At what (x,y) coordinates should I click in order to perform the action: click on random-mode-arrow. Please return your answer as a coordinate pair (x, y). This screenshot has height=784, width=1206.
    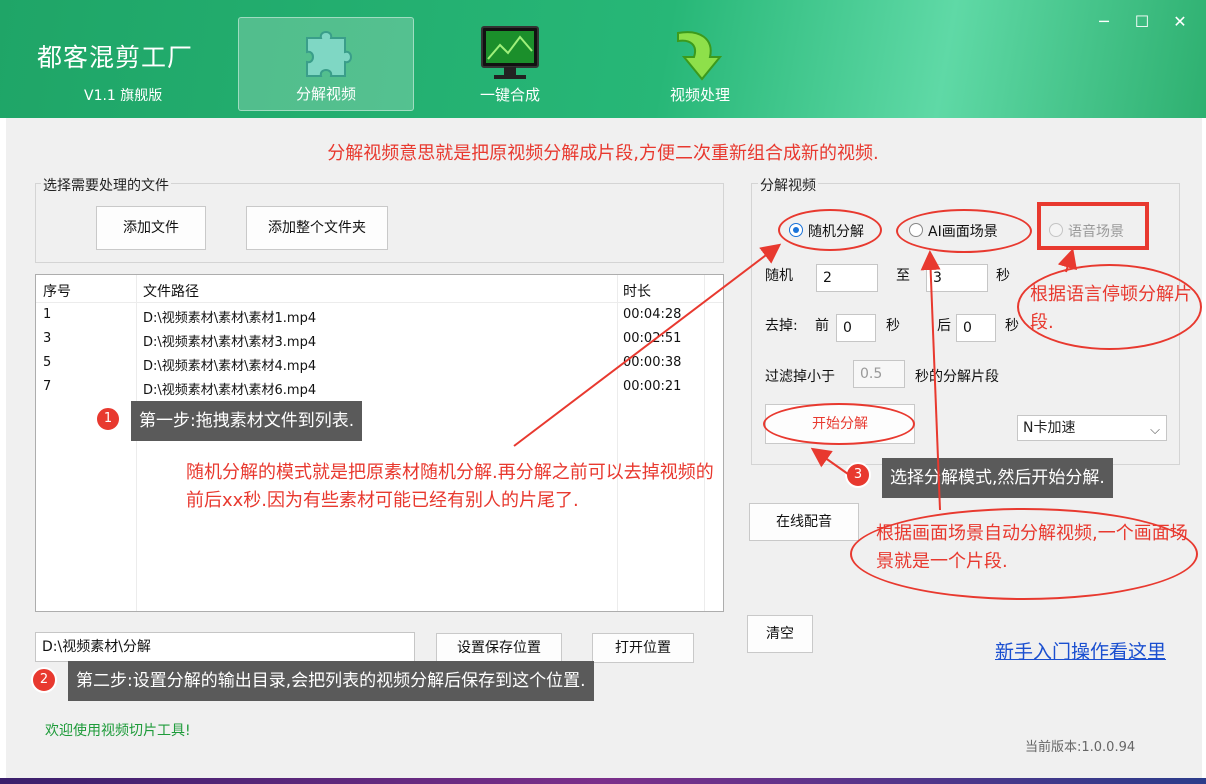
    Looking at the image, I should click on (647, 345).